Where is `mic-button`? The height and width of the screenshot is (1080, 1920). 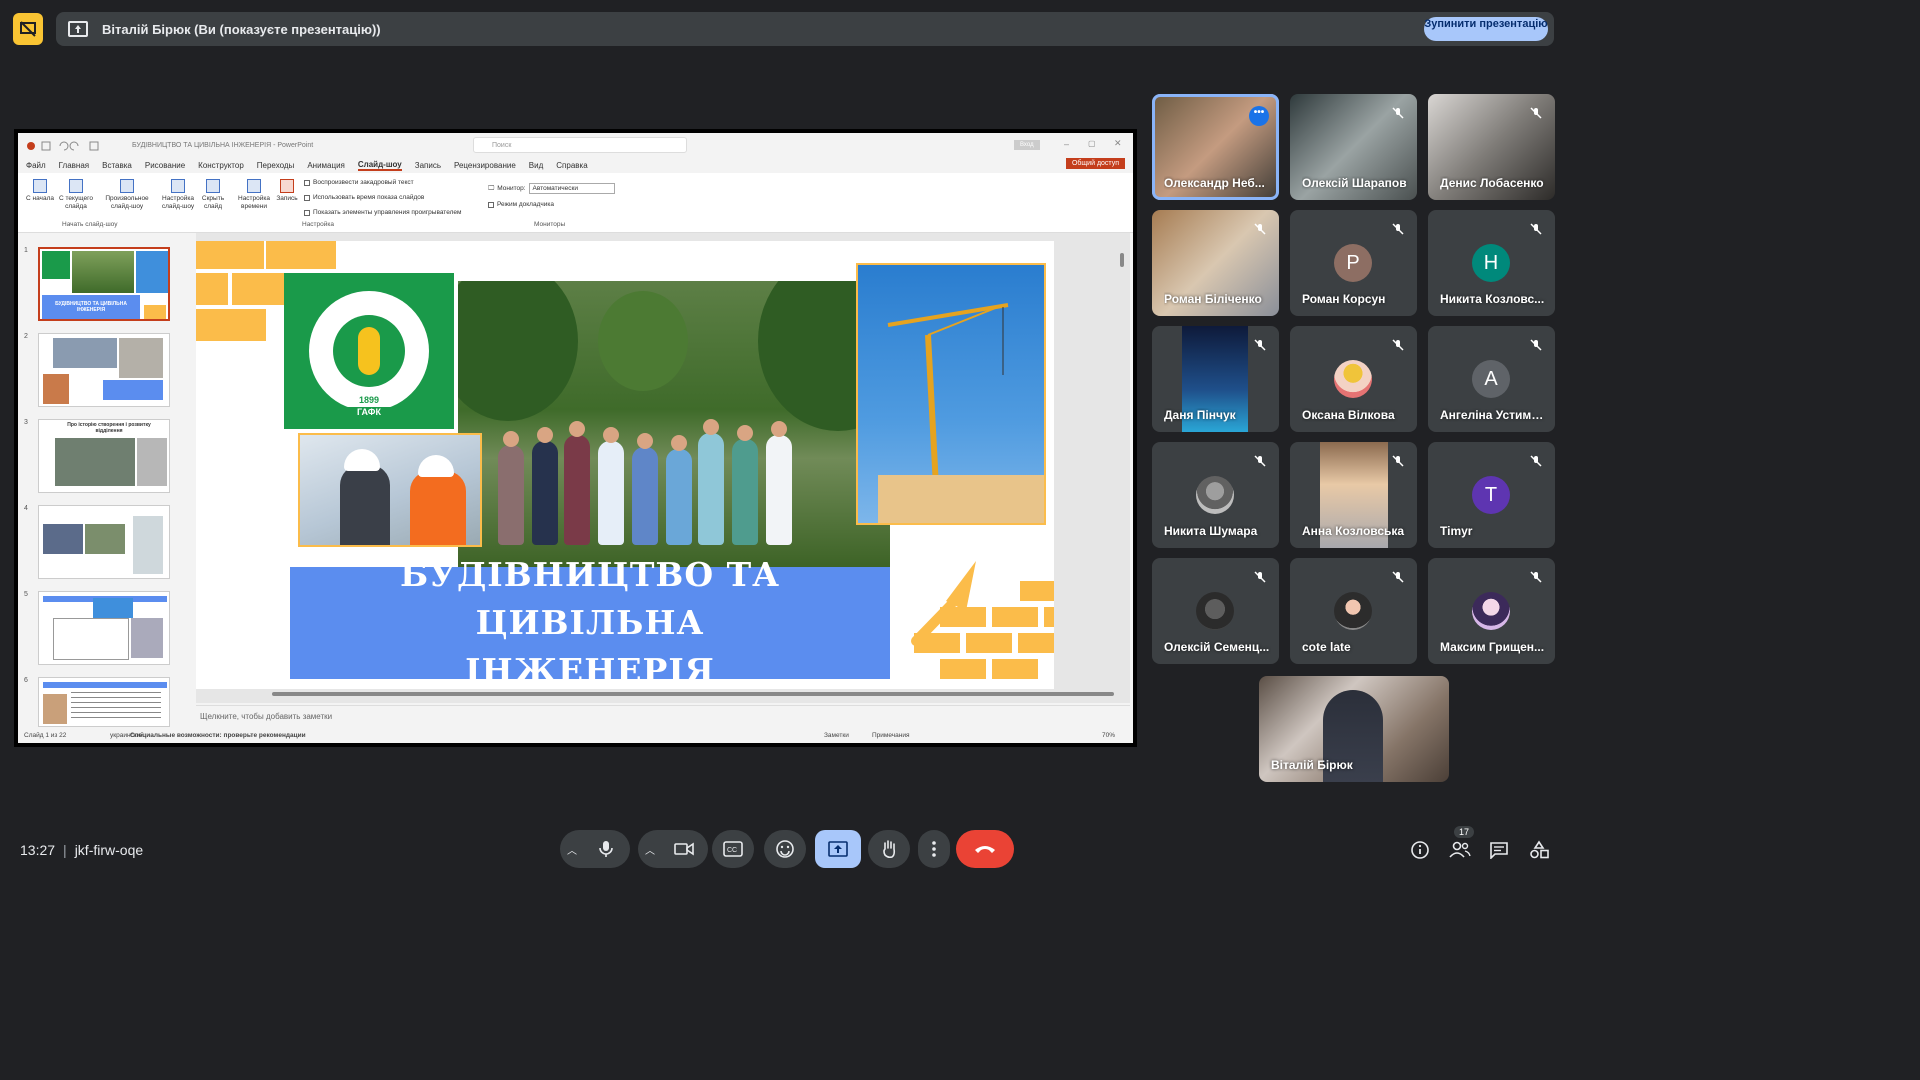
mic-button is located at coordinates (606, 849).